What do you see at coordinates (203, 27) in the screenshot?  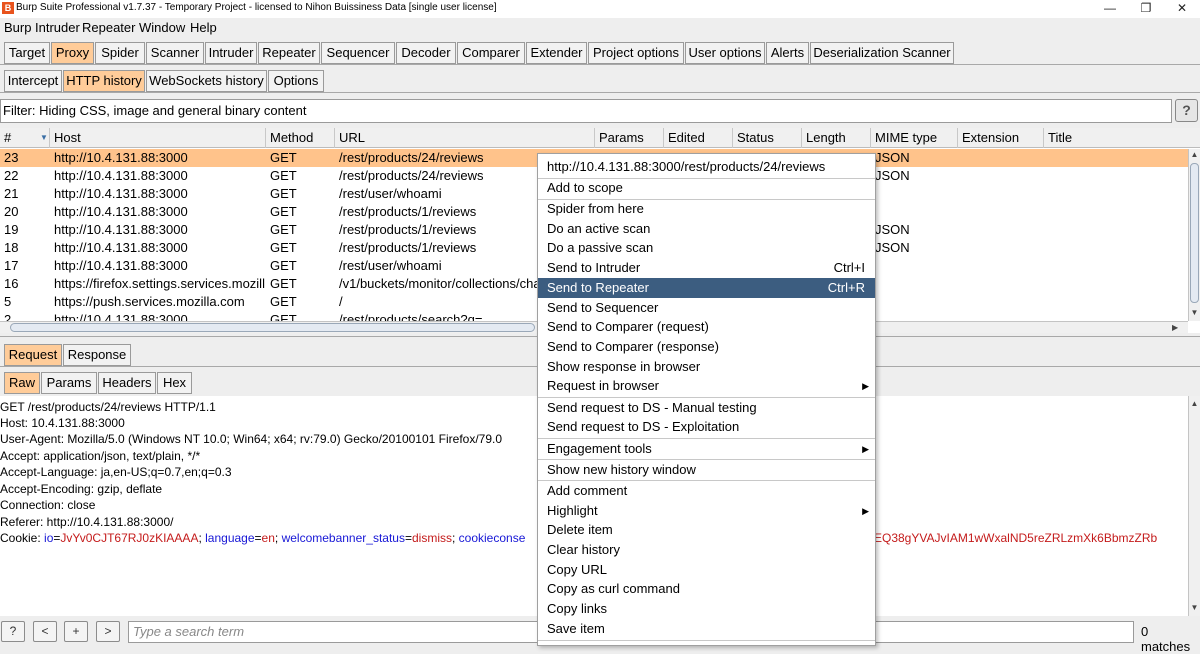 I see `menu-help: Help` at bounding box center [203, 27].